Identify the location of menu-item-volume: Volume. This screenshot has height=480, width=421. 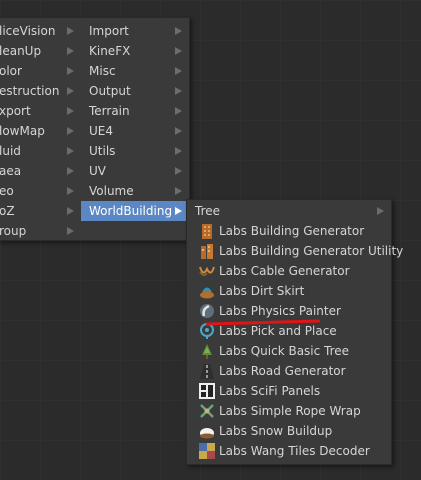
(134, 191).